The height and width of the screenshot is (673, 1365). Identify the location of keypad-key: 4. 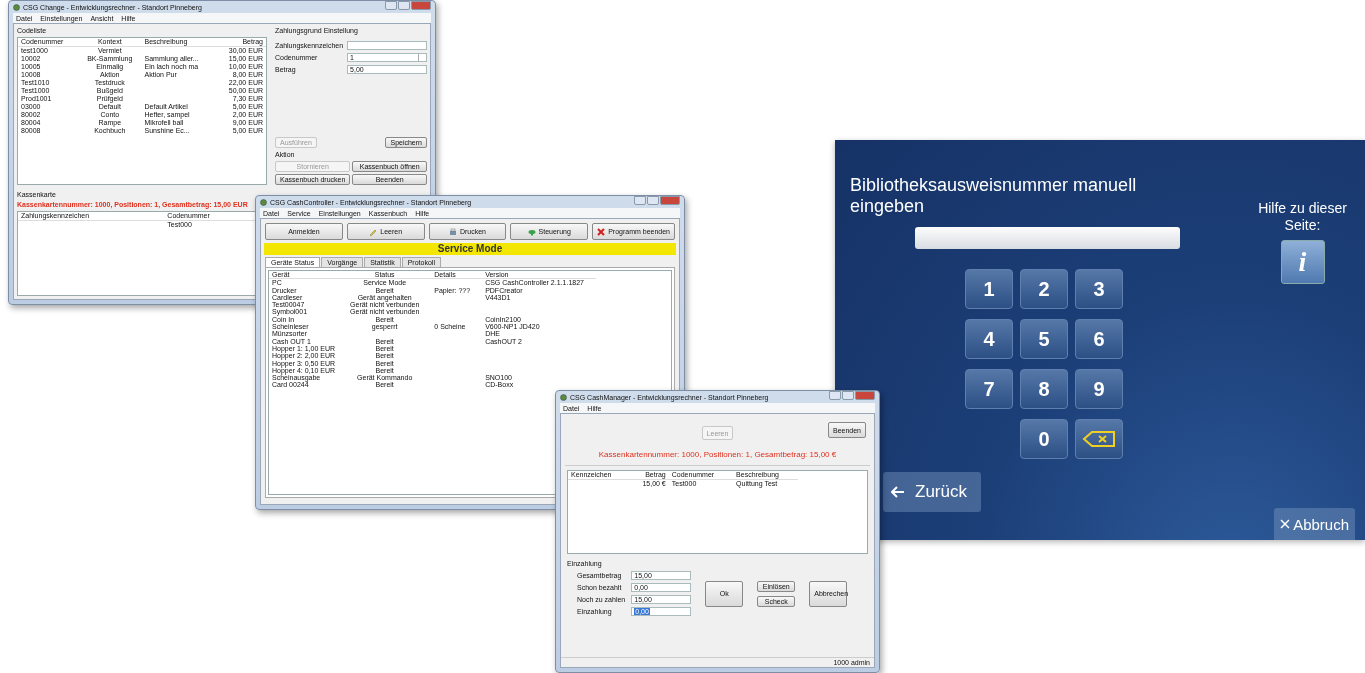
(989, 339).